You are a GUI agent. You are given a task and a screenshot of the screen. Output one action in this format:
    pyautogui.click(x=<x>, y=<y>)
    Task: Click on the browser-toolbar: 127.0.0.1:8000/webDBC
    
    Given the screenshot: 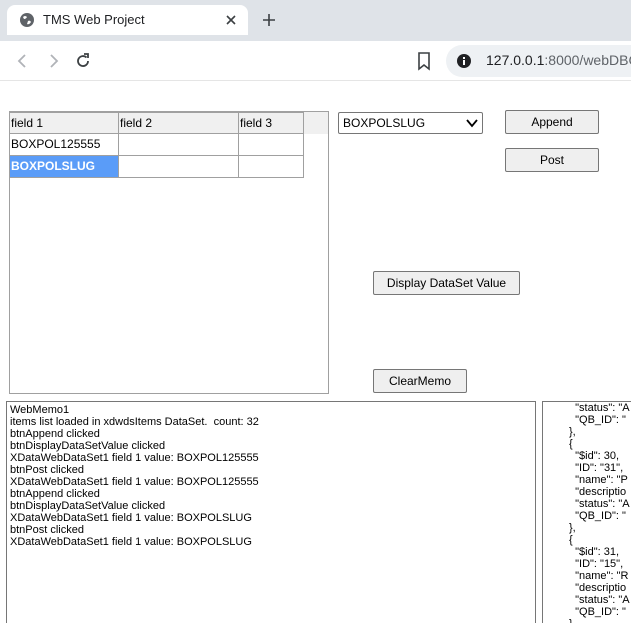 What is the action you would take?
    pyautogui.click(x=315, y=61)
    